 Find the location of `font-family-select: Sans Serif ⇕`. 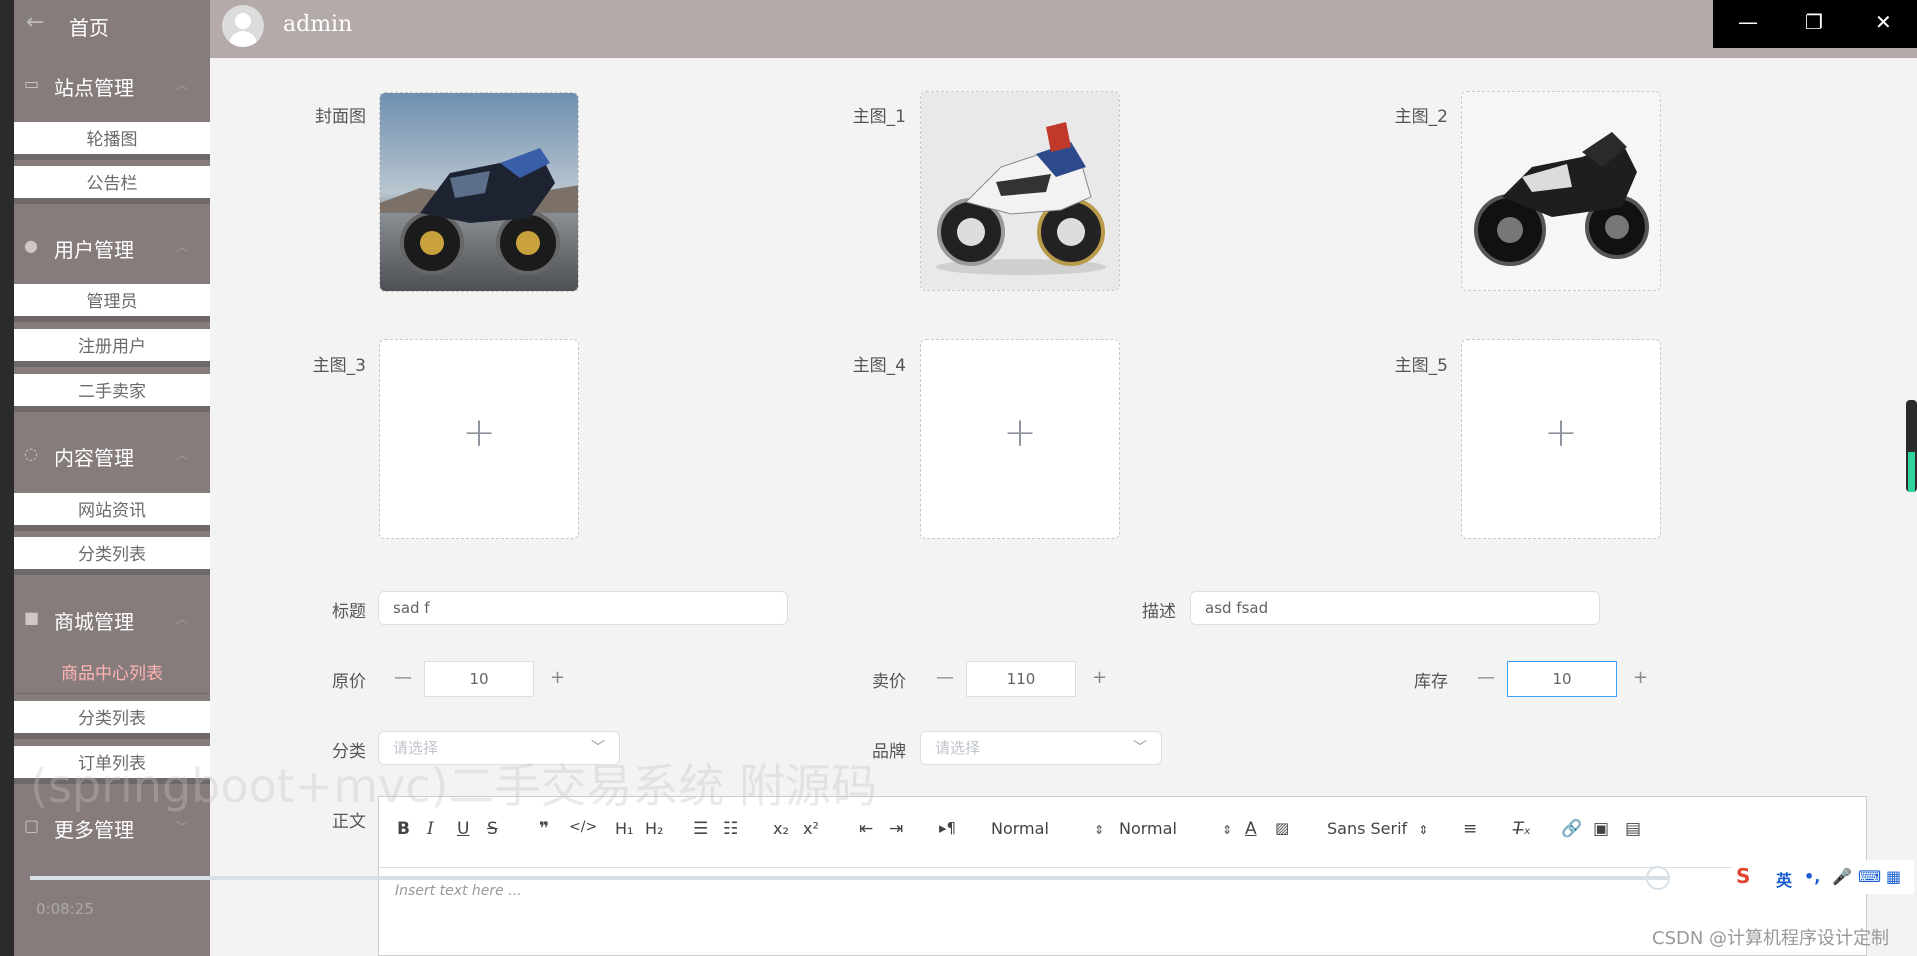

font-family-select: Sans Serif ⇕ is located at coordinates (1377, 828).